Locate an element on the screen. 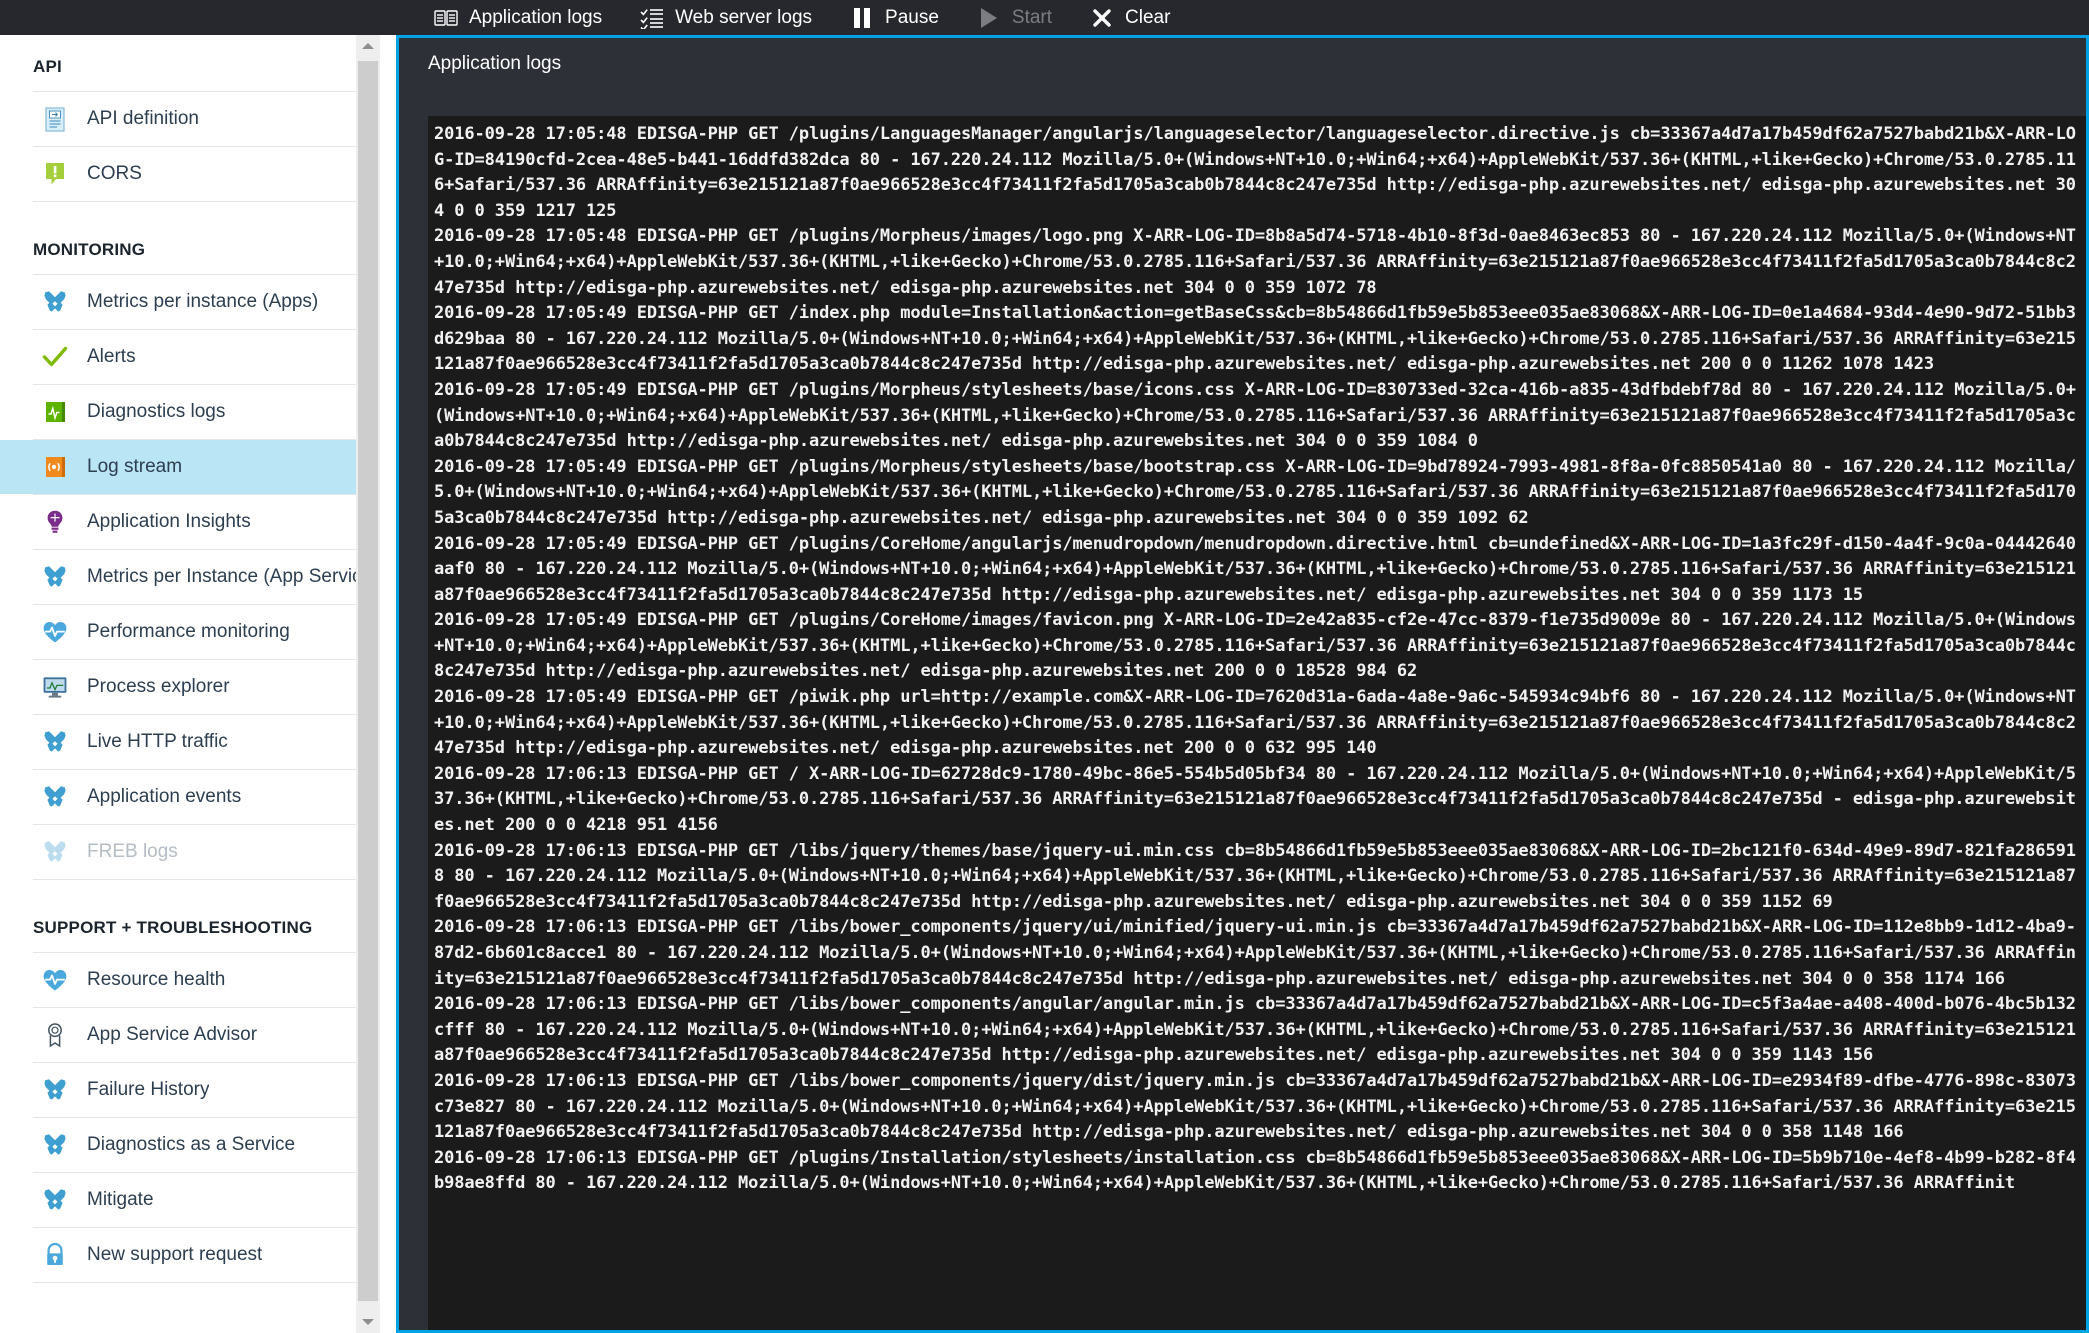 The image size is (2089, 1333). sidebar-item-failure-history: Failure History is located at coordinates (190, 1090).